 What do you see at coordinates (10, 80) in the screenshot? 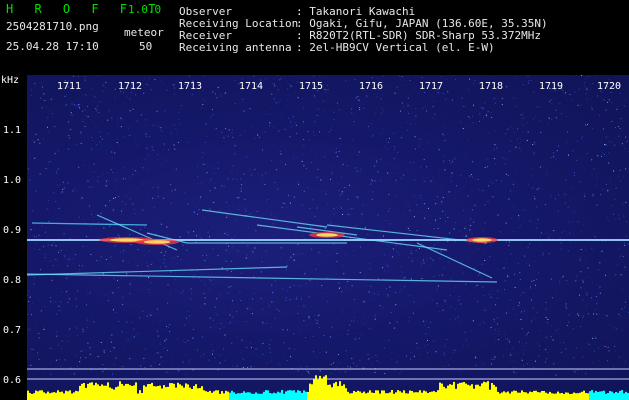
I see `y-axis-unit: kHz` at bounding box center [10, 80].